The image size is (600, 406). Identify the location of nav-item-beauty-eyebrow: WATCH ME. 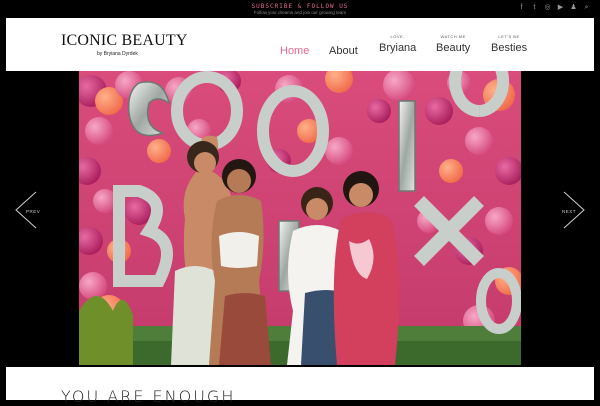
(453, 36).